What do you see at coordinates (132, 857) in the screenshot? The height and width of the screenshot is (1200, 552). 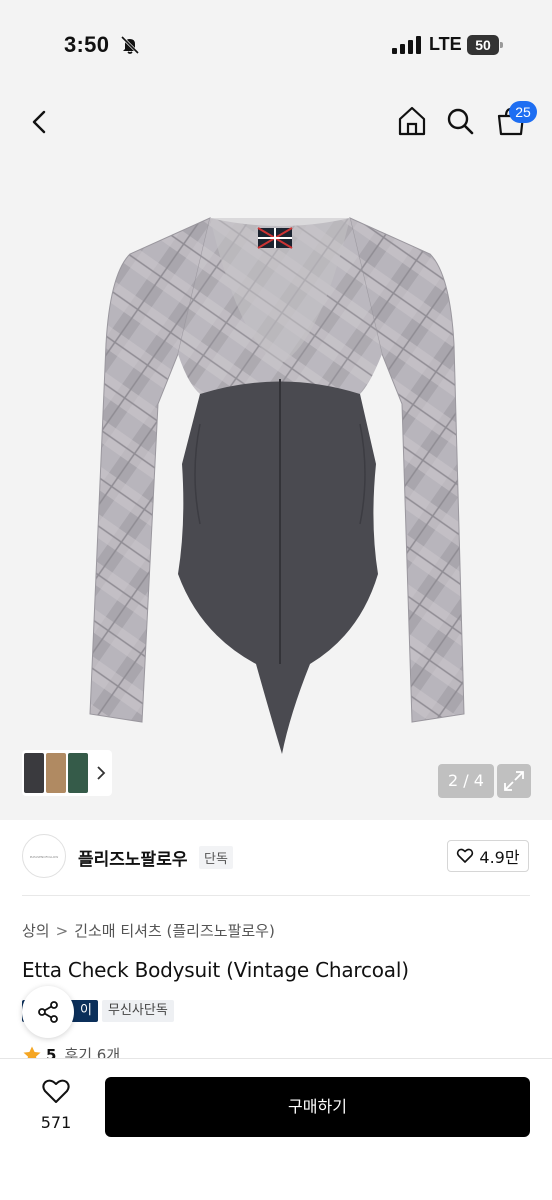 I see `brand-name: 플리즈노팔로우` at bounding box center [132, 857].